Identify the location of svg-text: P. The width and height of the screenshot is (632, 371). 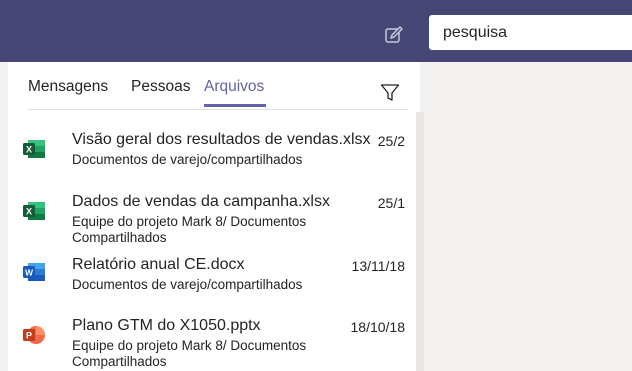
(29, 336).